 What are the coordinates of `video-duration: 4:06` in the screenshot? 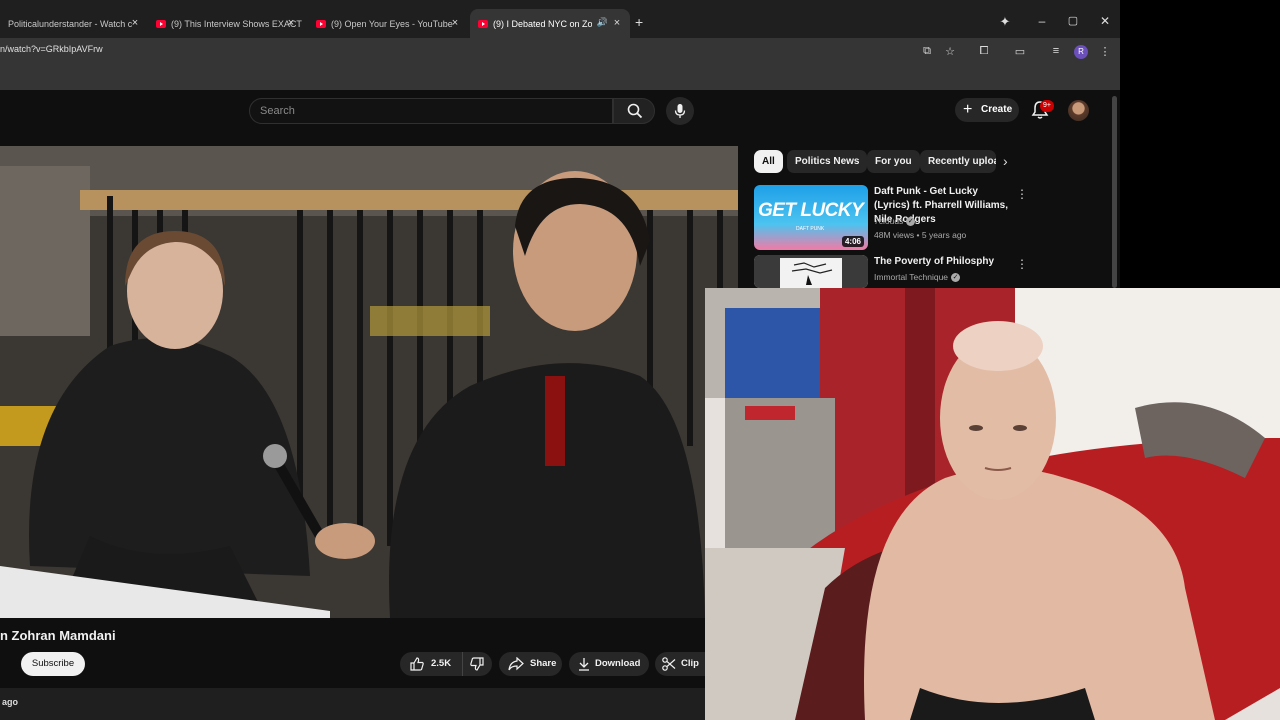 It's located at (852, 241).